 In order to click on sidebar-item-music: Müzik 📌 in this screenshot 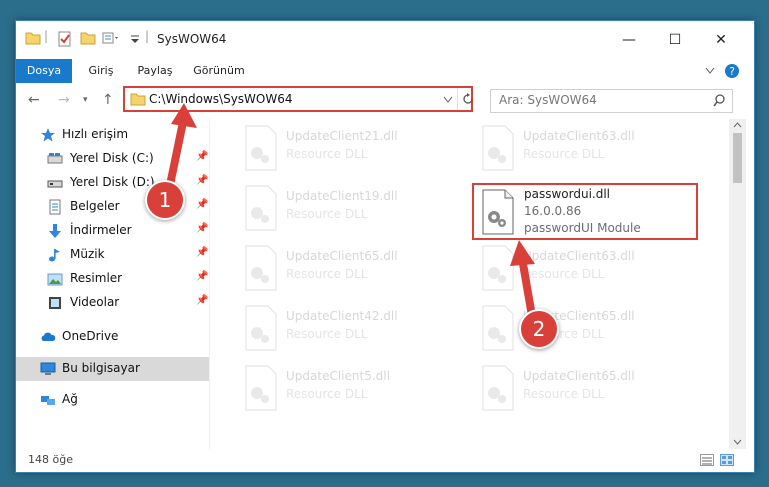, I will do `click(112, 255)`.